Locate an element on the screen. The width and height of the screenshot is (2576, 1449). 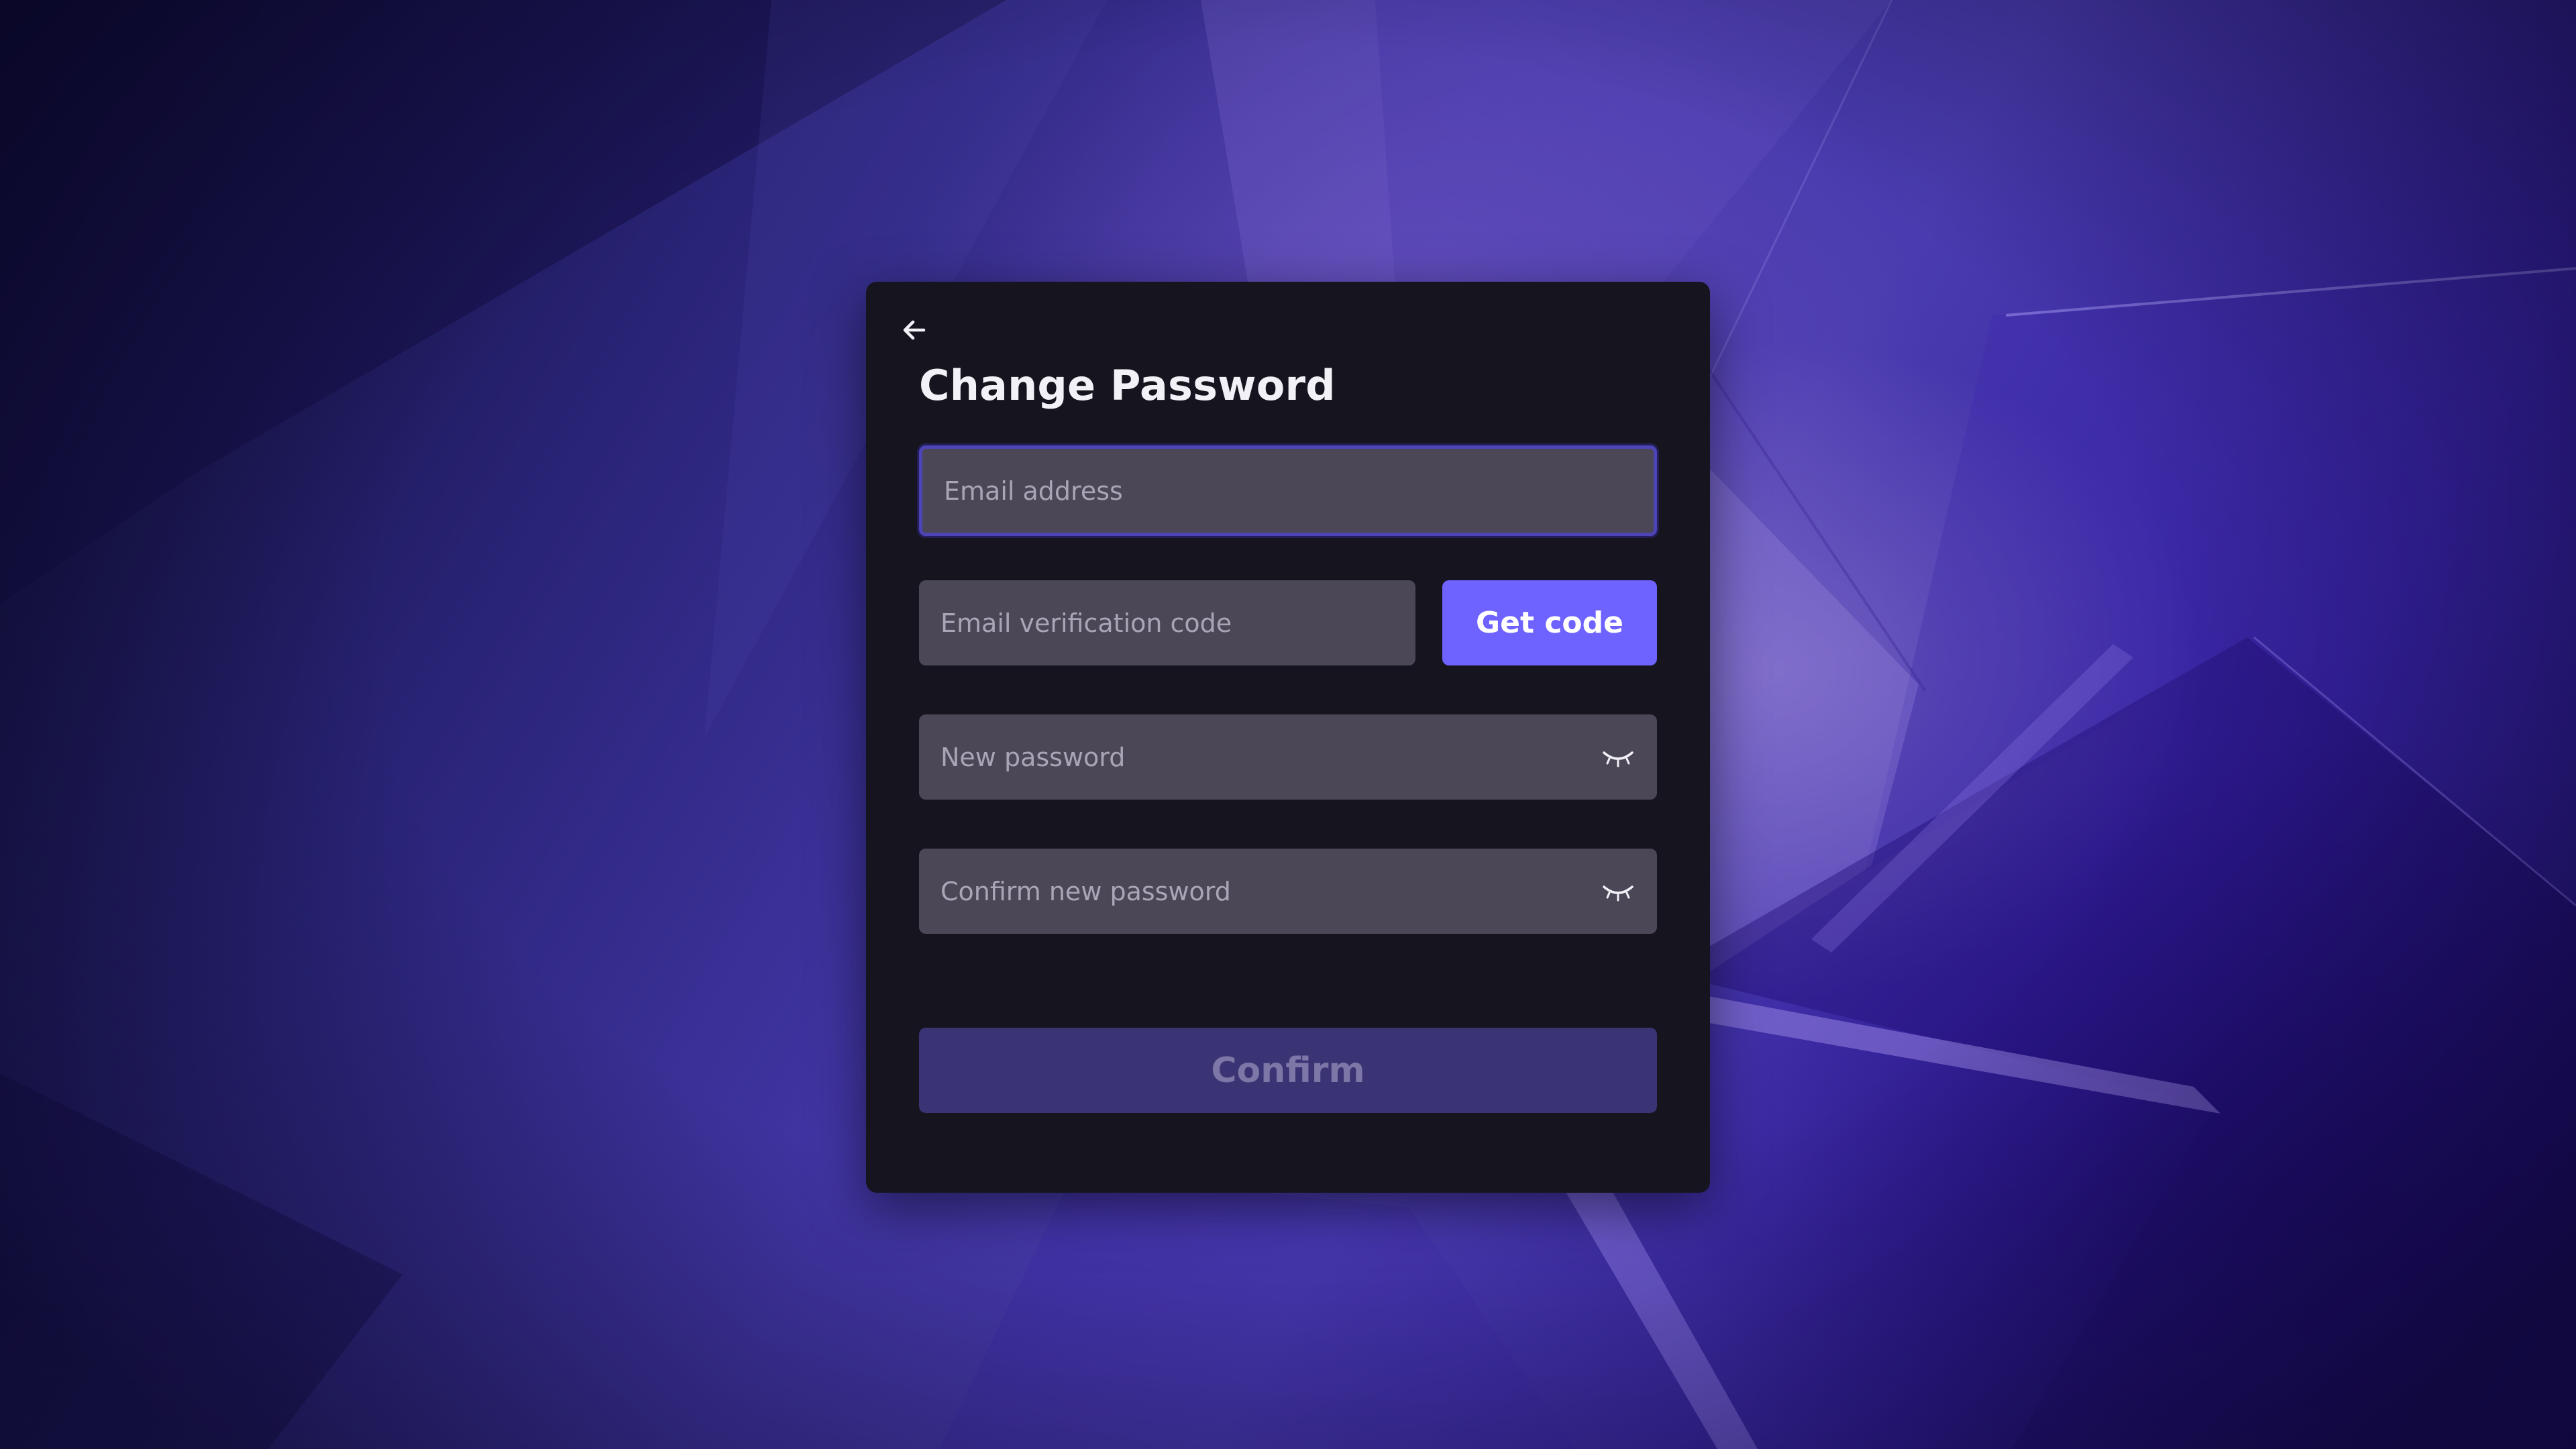
verification-code-input is located at coordinates (1167, 622).